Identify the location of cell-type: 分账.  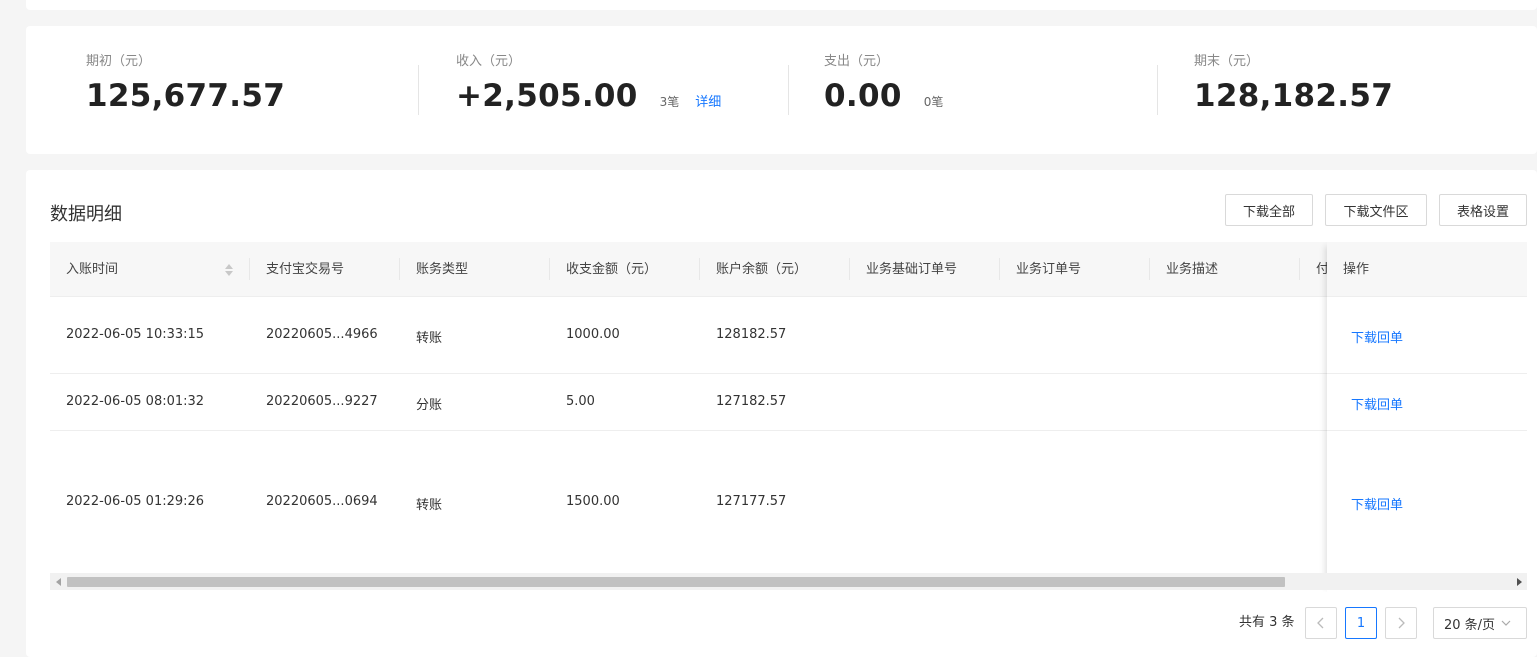
(429, 405).